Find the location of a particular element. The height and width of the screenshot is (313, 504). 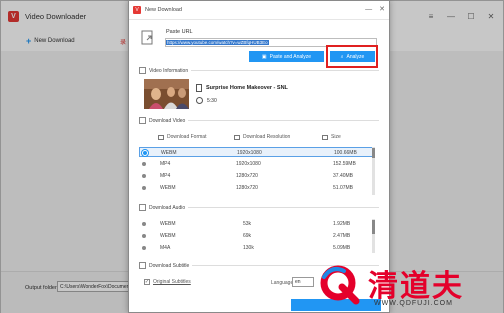

video-thumbnail is located at coordinates (166, 94).